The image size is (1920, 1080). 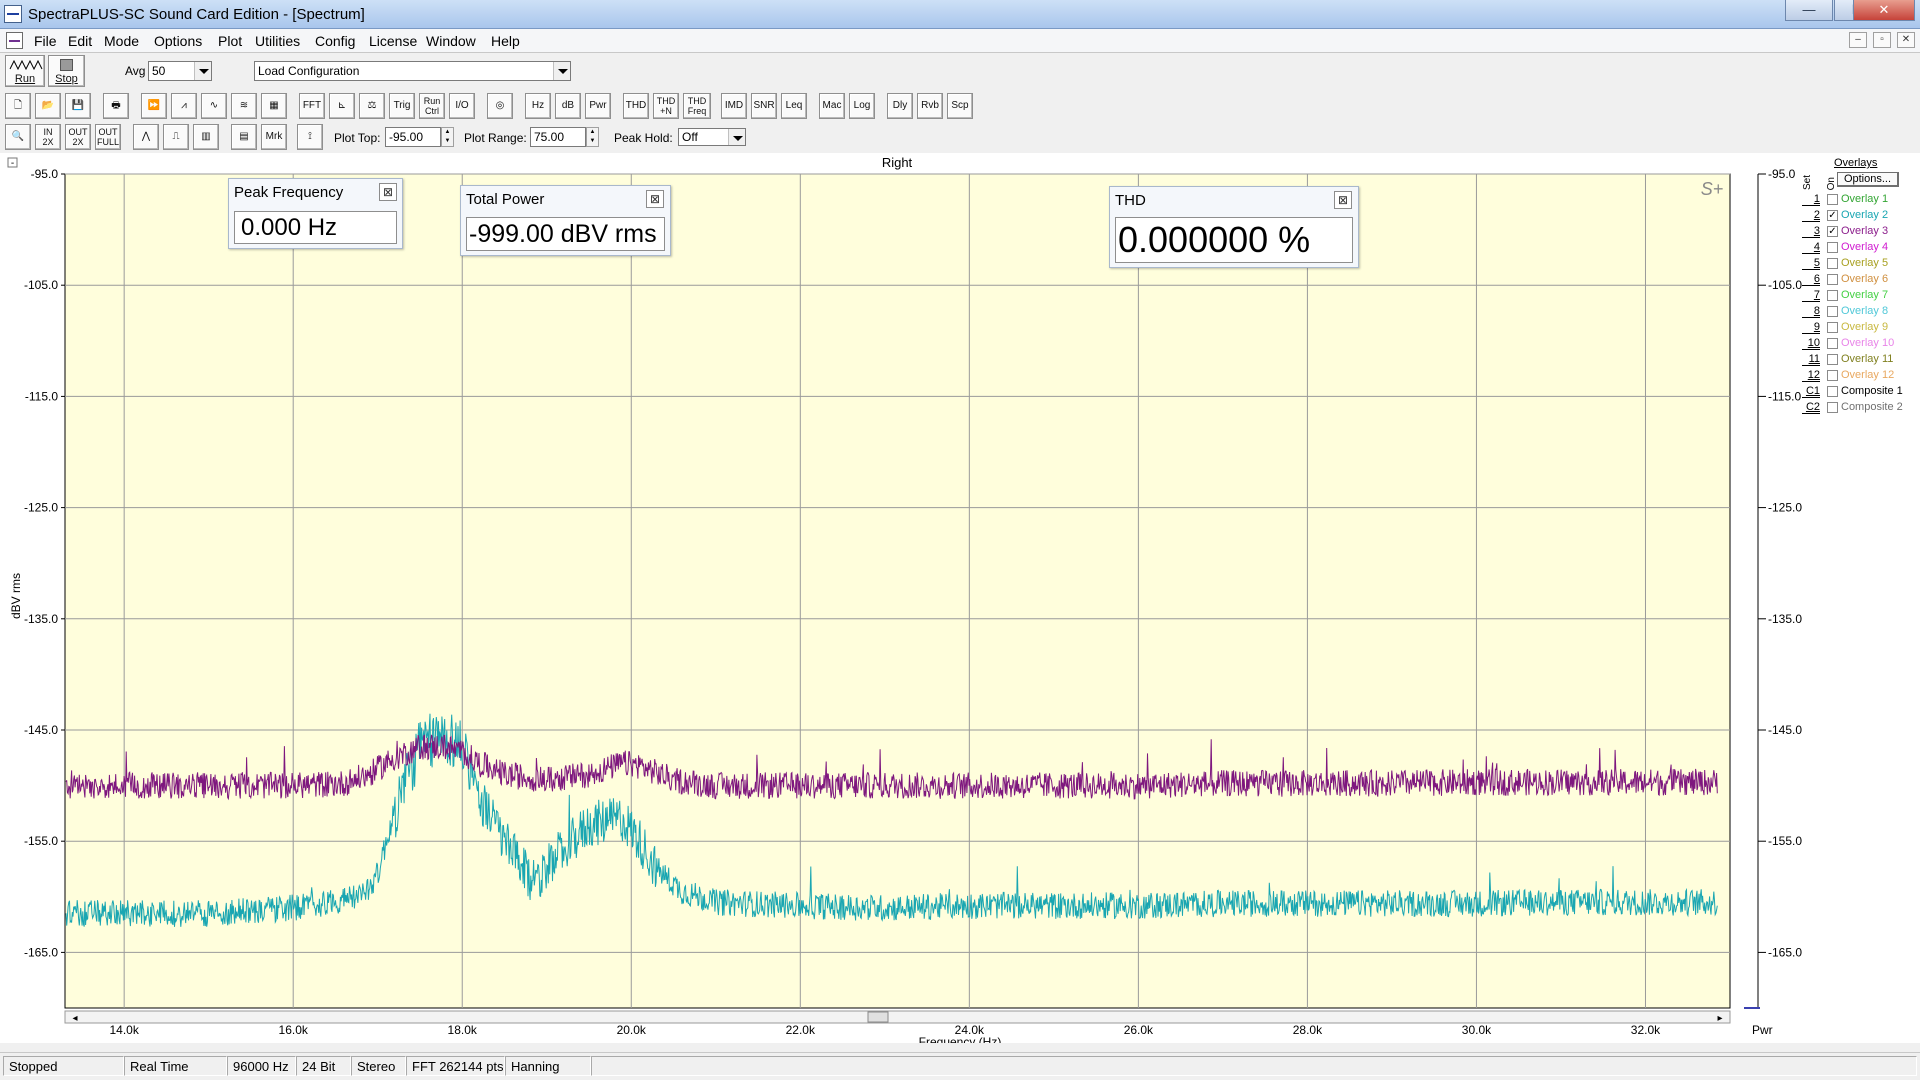 I want to click on overlay-set-button: 12, so click(x=1811, y=375).